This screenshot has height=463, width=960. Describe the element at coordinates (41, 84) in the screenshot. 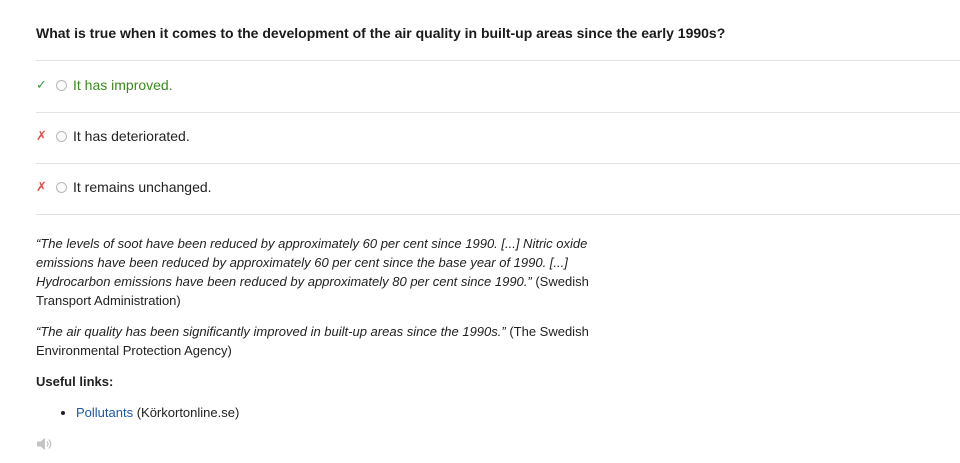

I see `checkmark-icon: ✓` at that location.